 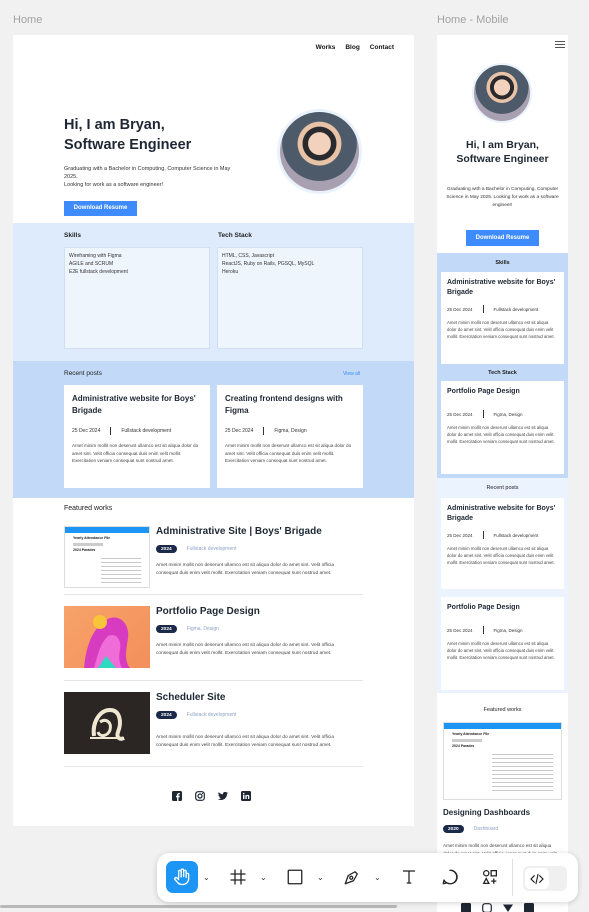 I want to click on code-icon, so click(x=537, y=878).